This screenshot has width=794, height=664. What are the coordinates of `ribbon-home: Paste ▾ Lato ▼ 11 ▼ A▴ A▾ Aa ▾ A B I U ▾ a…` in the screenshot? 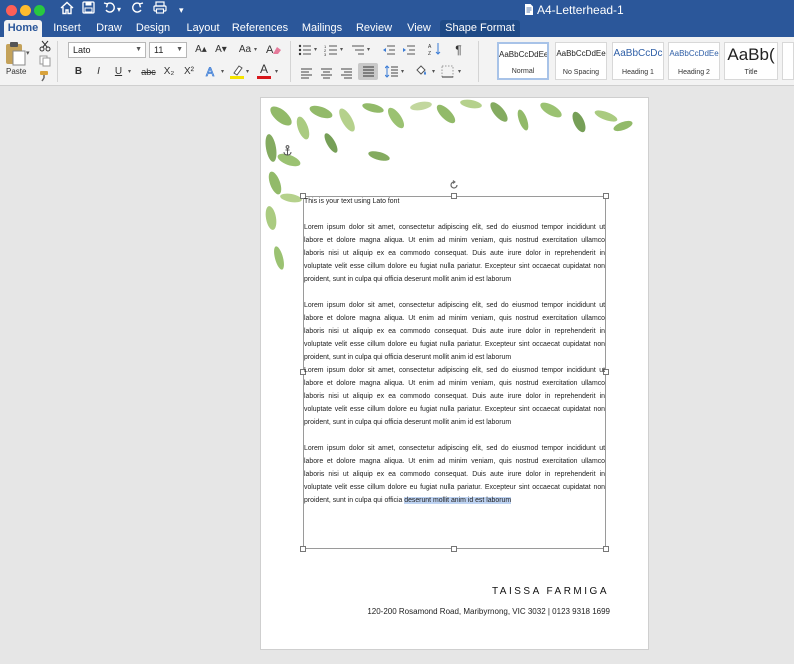 It's located at (397, 61).